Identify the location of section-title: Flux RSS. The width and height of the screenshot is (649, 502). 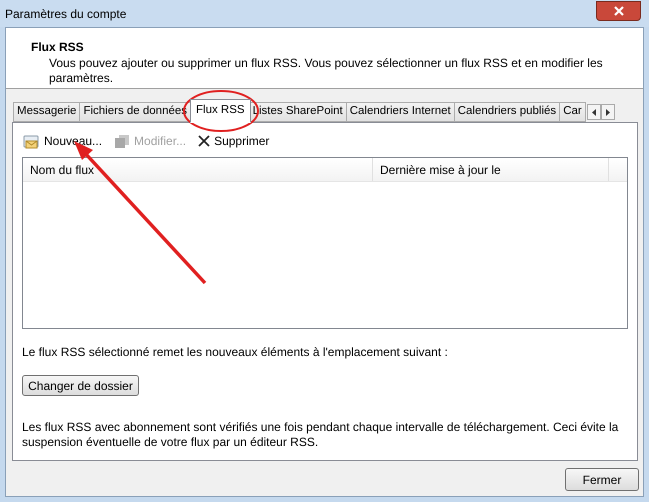
(58, 47).